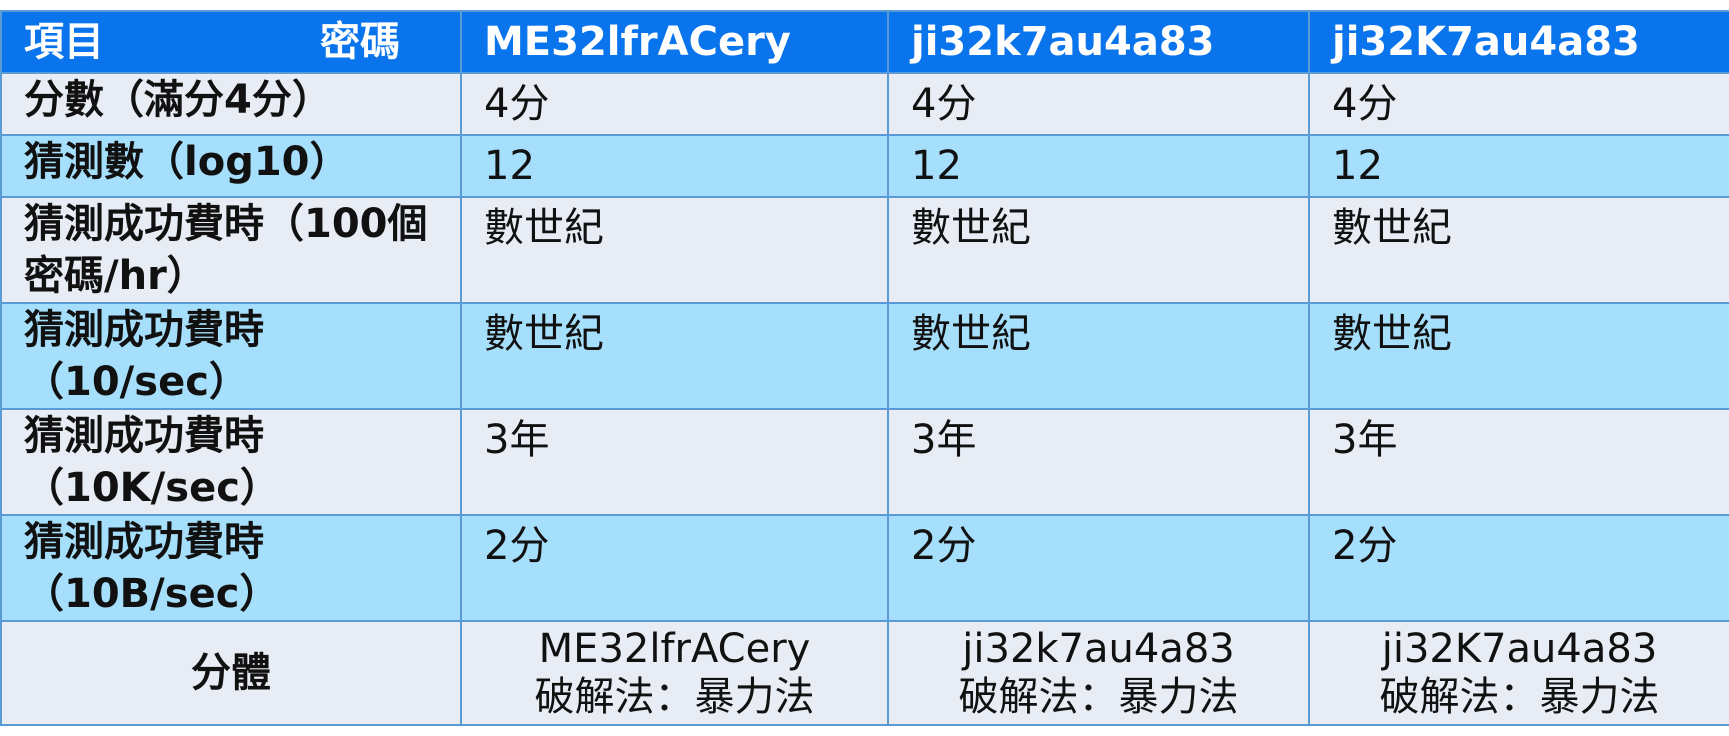 Image resolution: width=1729 pixels, height=736 pixels. What do you see at coordinates (674, 649) in the screenshot?
I see `footer-password: ME32lfrACery` at bounding box center [674, 649].